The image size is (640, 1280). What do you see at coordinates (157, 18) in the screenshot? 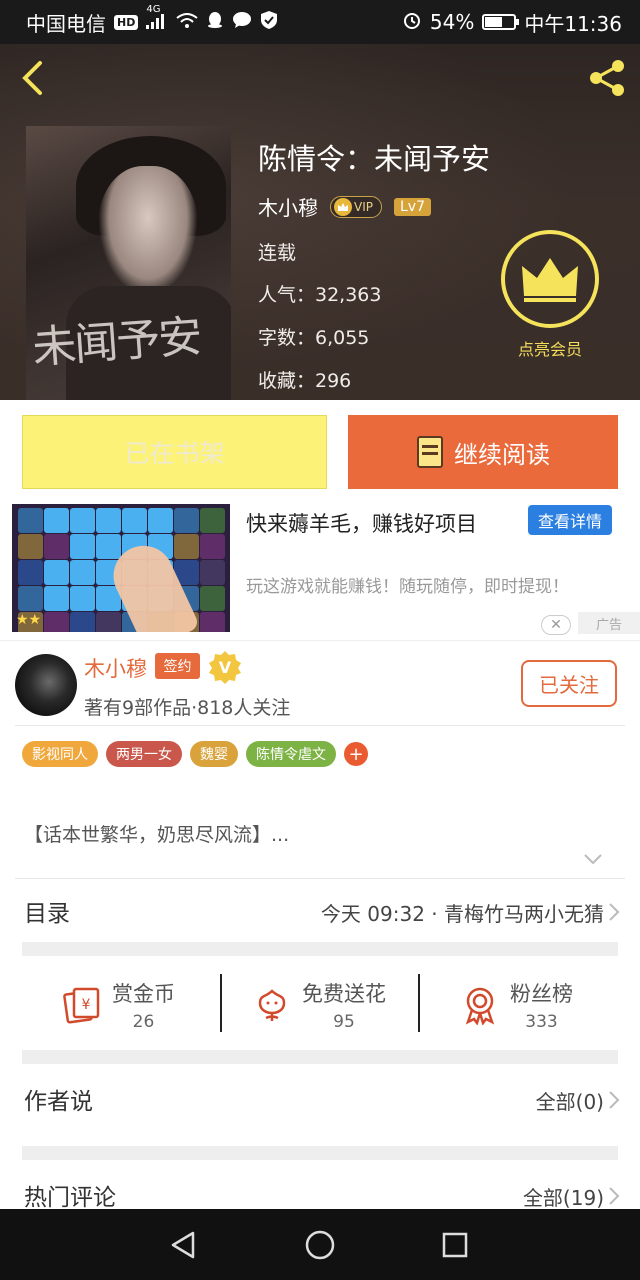
I see `signal-icon: 4G` at bounding box center [157, 18].